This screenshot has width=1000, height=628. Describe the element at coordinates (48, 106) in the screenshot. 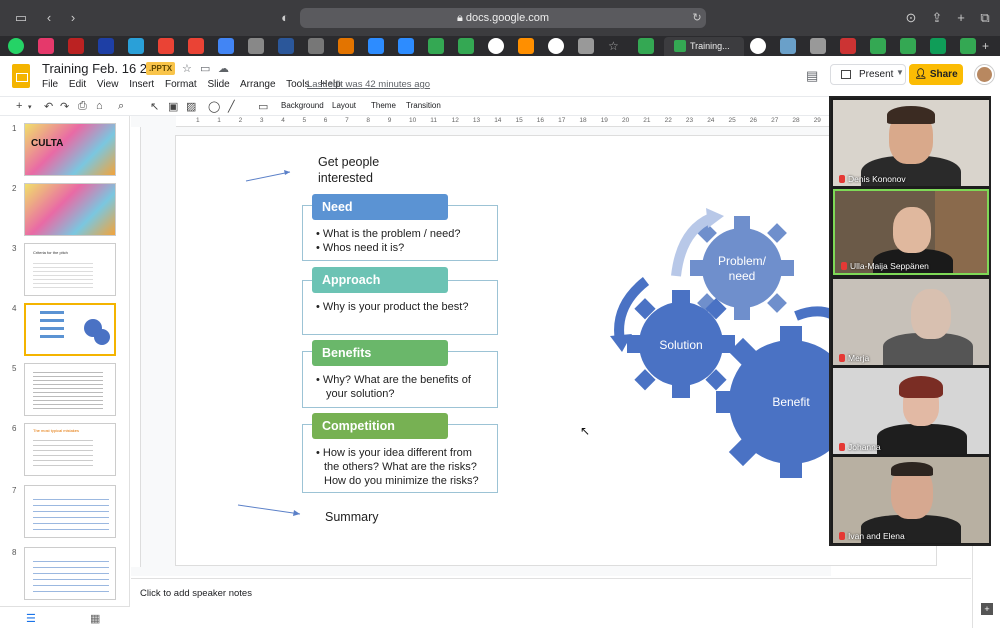

I see `undo-icon: ↶` at that location.